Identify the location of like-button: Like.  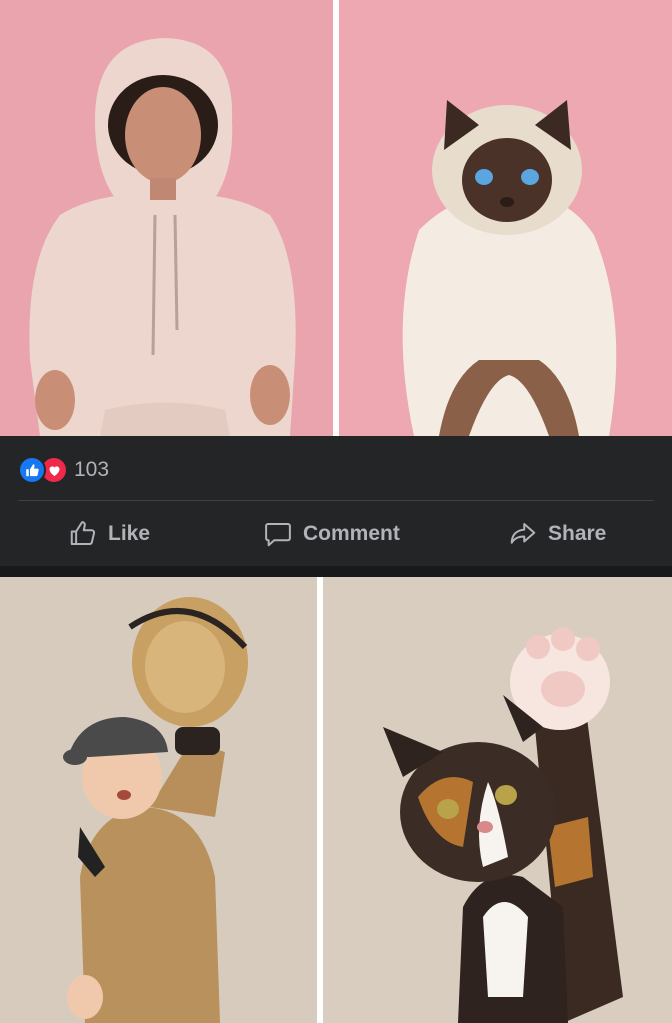
(109, 534).